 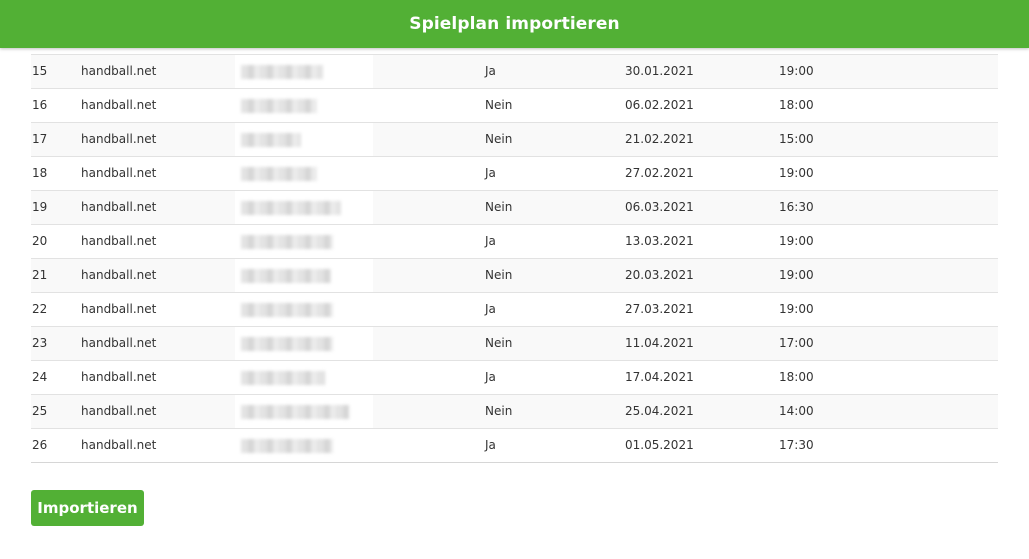 What do you see at coordinates (659, 377) in the screenshot?
I see `row-date: 17.04.2021` at bounding box center [659, 377].